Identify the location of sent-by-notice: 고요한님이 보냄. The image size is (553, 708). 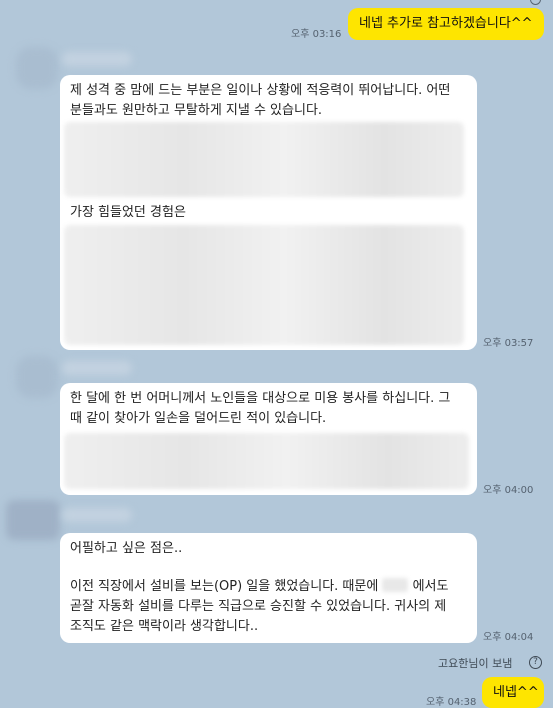
(475, 663).